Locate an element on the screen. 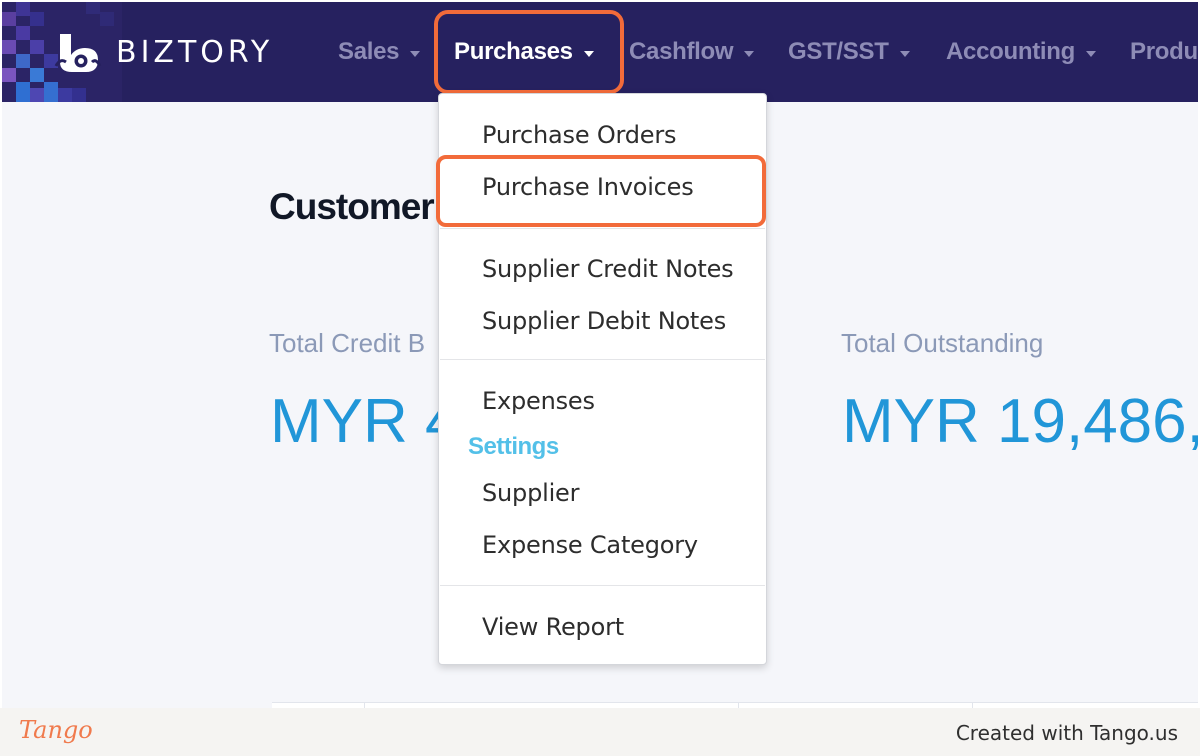 The height and width of the screenshot is (756, 1200). purchase-invoices-highlight-frame is located at coordinates (601, 191).